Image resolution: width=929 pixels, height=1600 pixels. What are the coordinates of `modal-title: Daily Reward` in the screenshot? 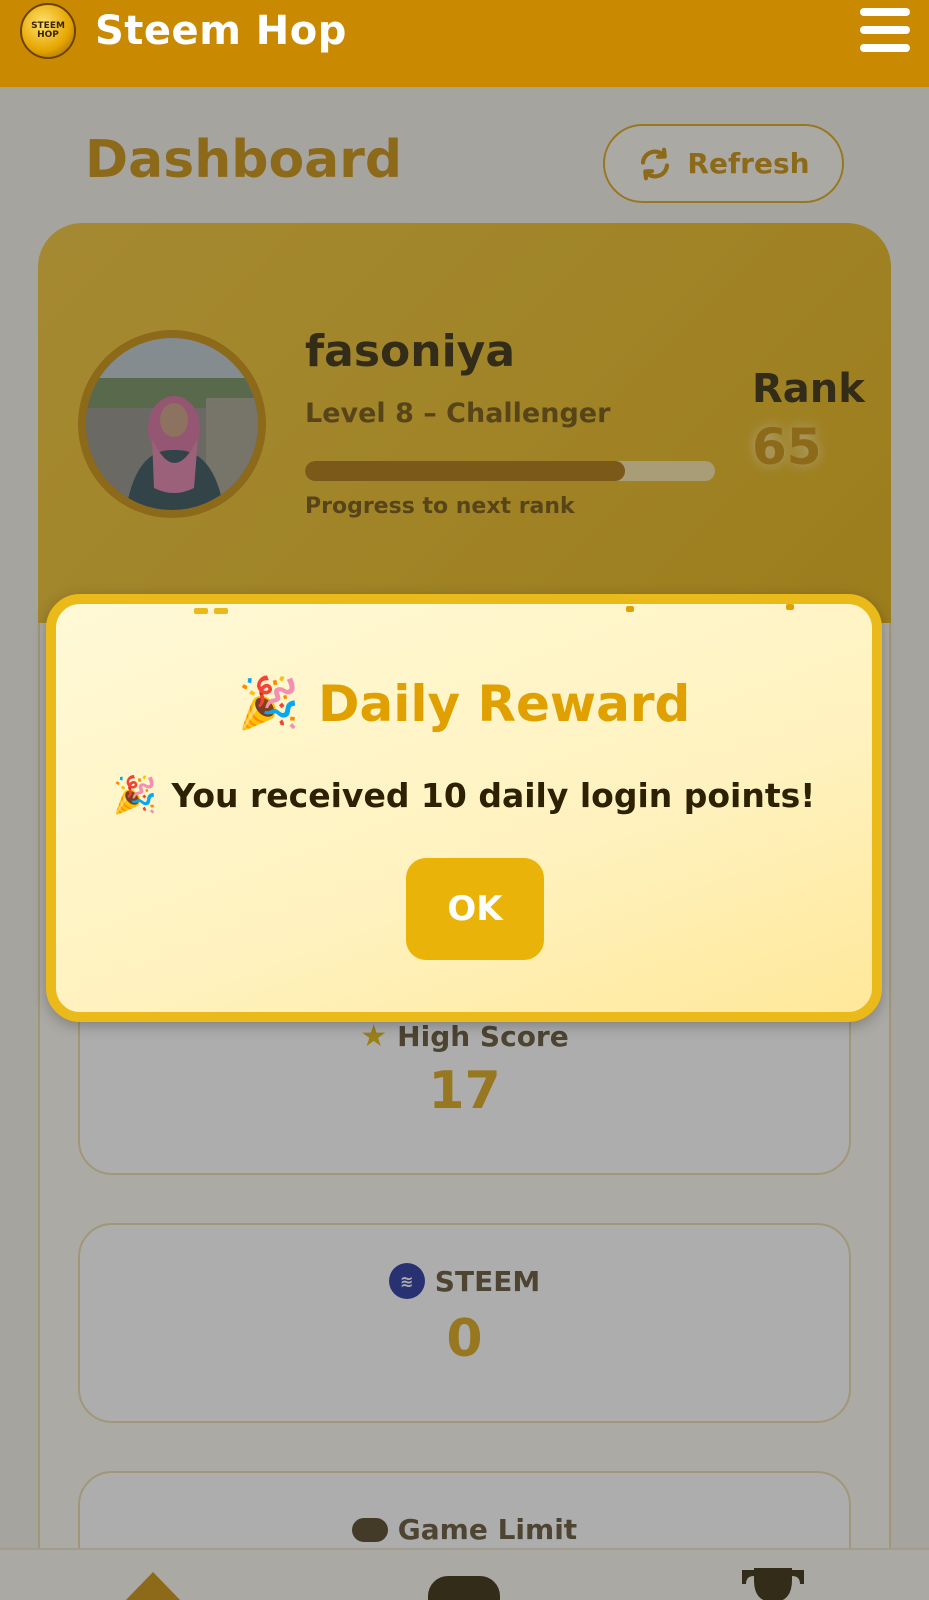 It's located at (504, 703).